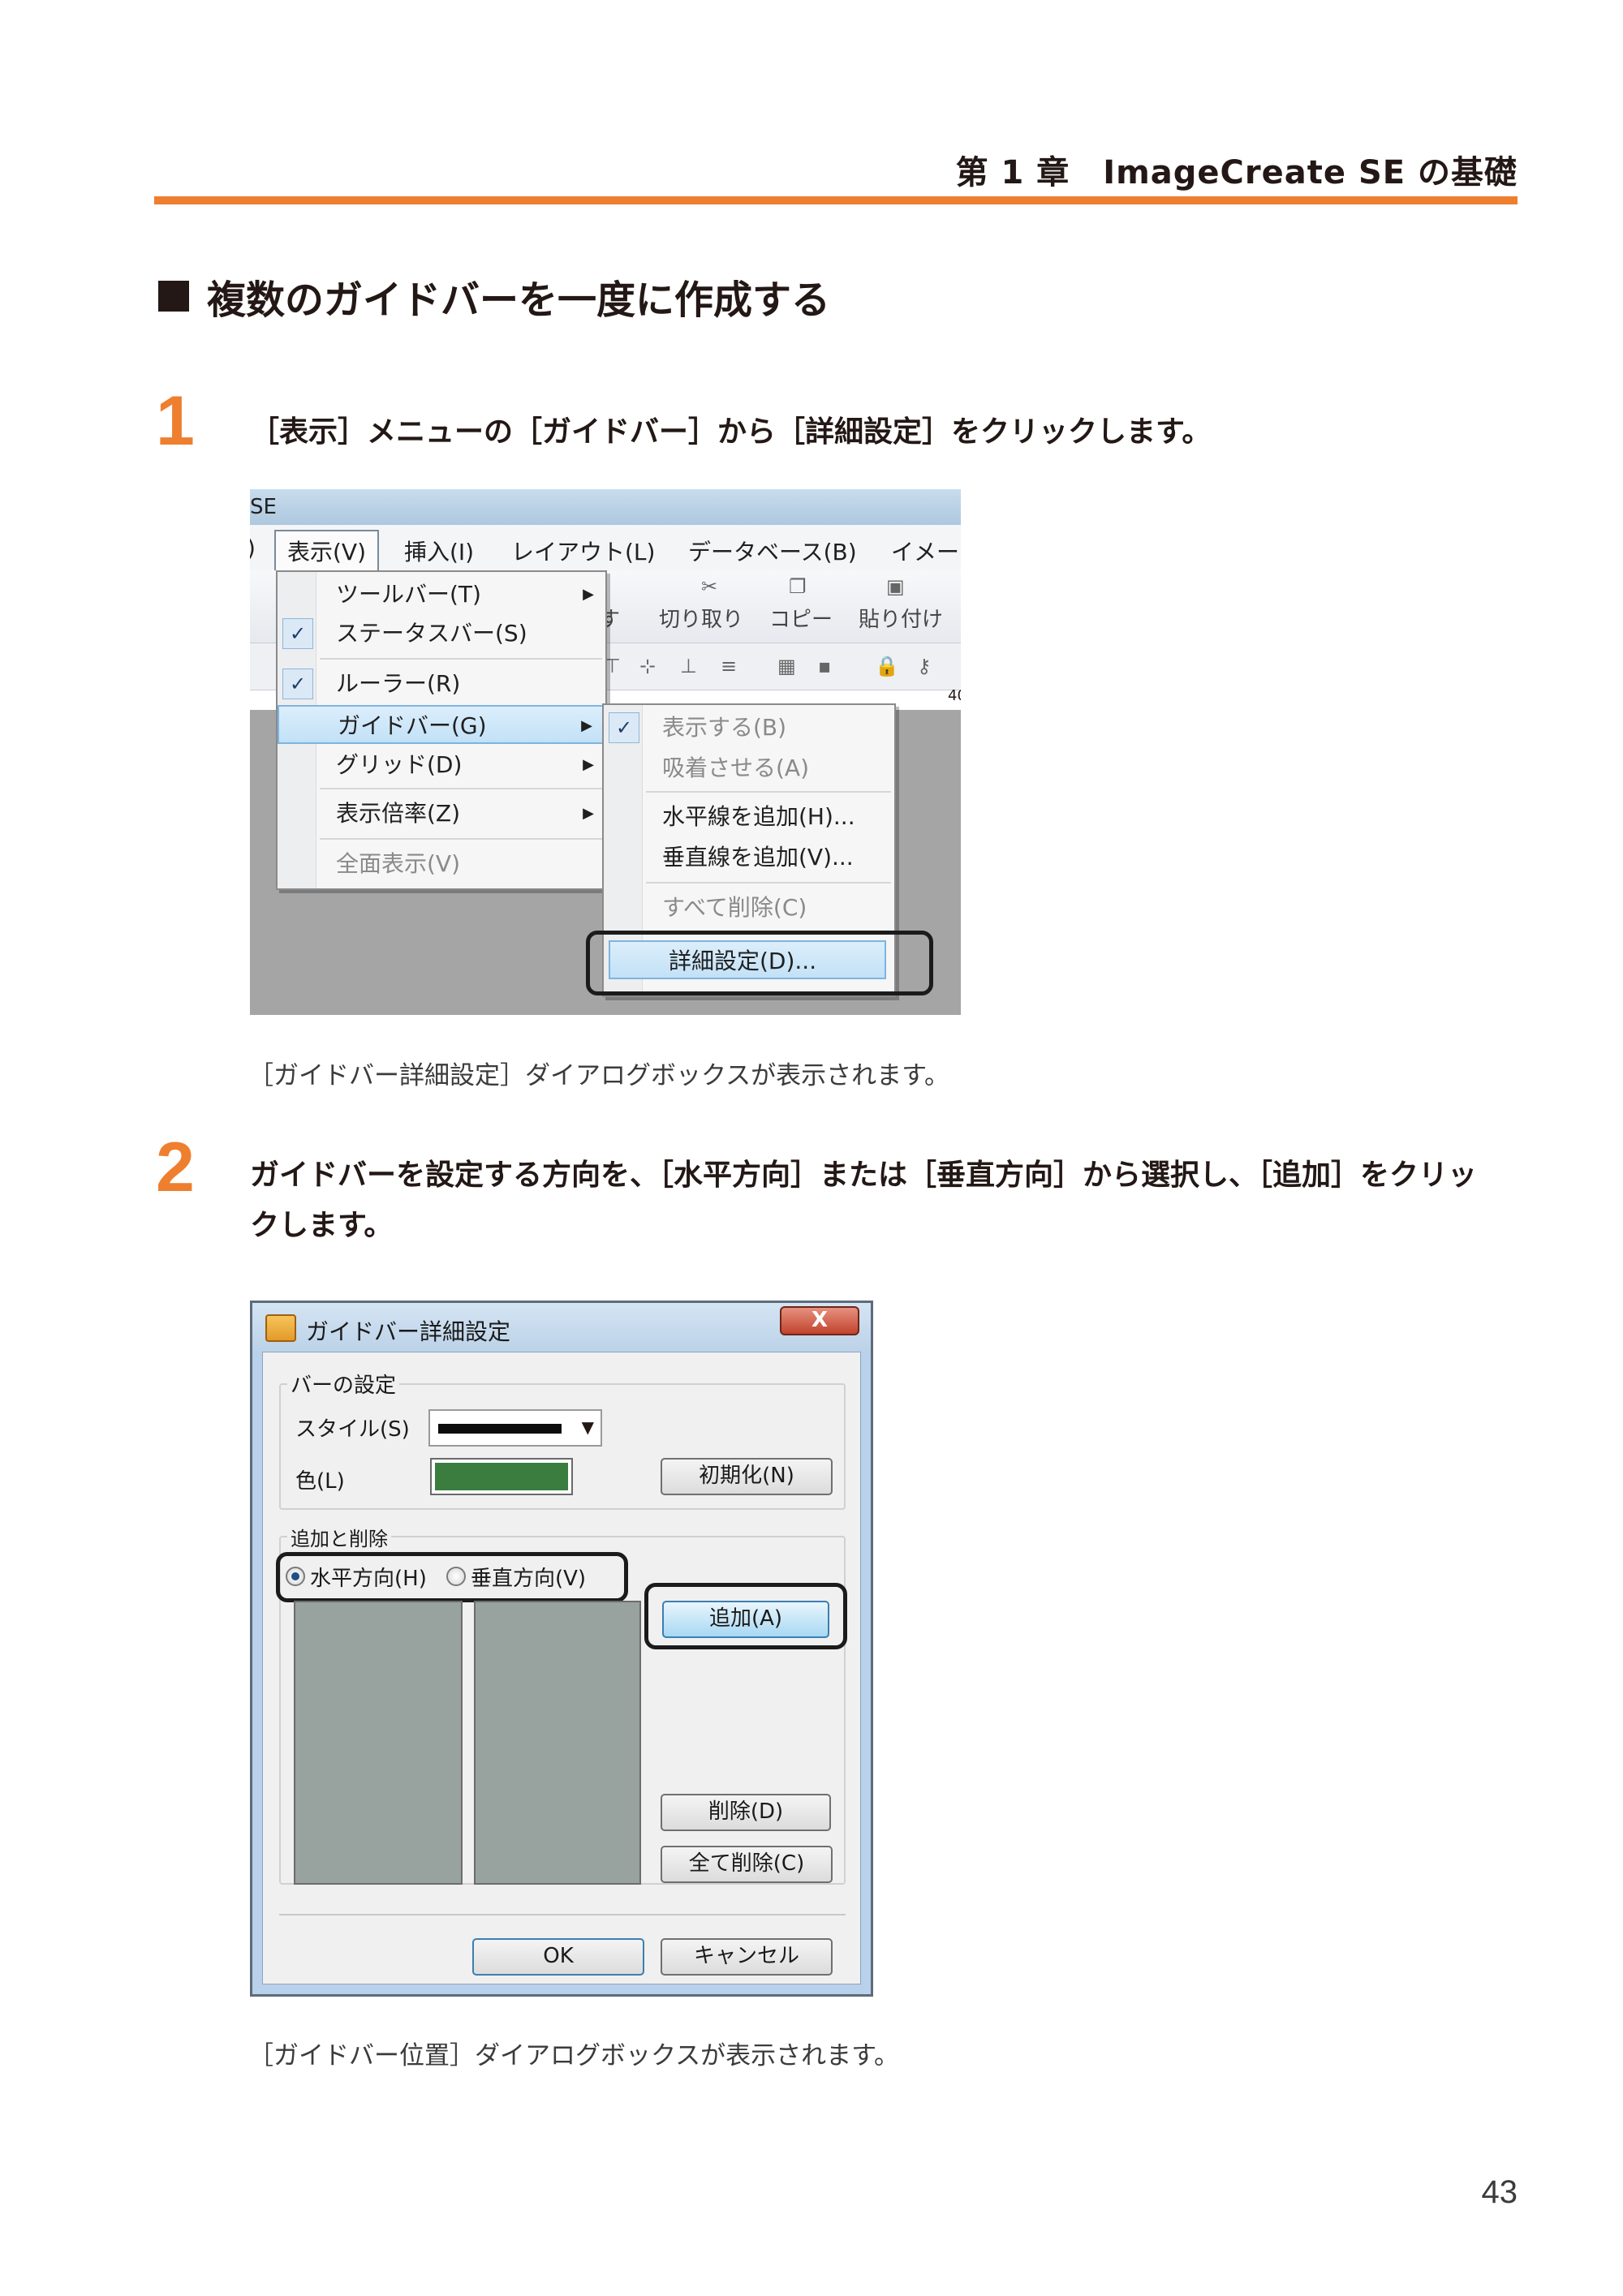 The width and height of the screenshot is (1623, 2296). Describe the element at coordinates (352, 1429) in the screenshot. I see `style-label: スタイル(S)` at that location.